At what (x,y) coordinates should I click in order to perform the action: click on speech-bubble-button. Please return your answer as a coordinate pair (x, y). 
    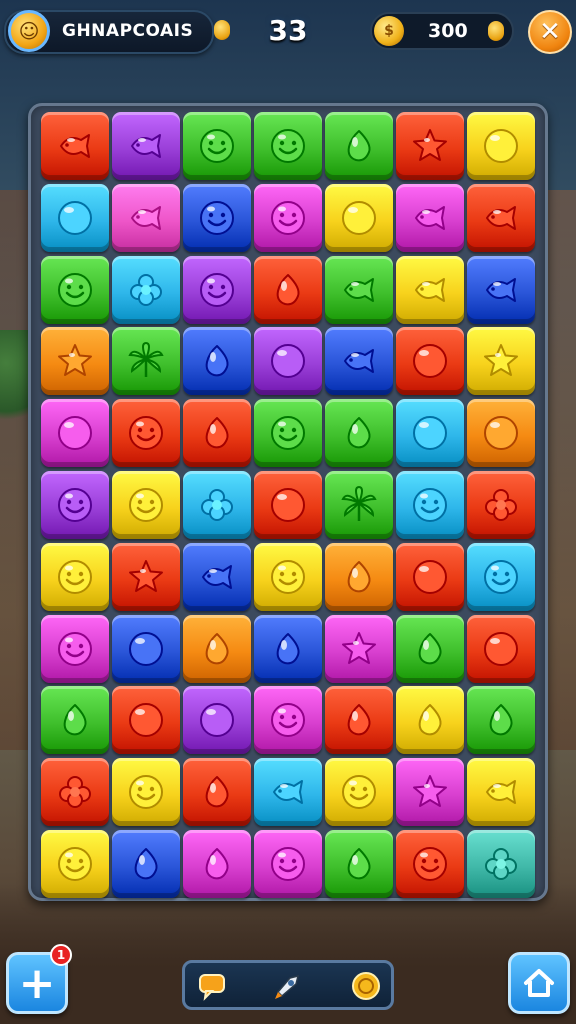
    Looking at the image, I should click on (212, 986).